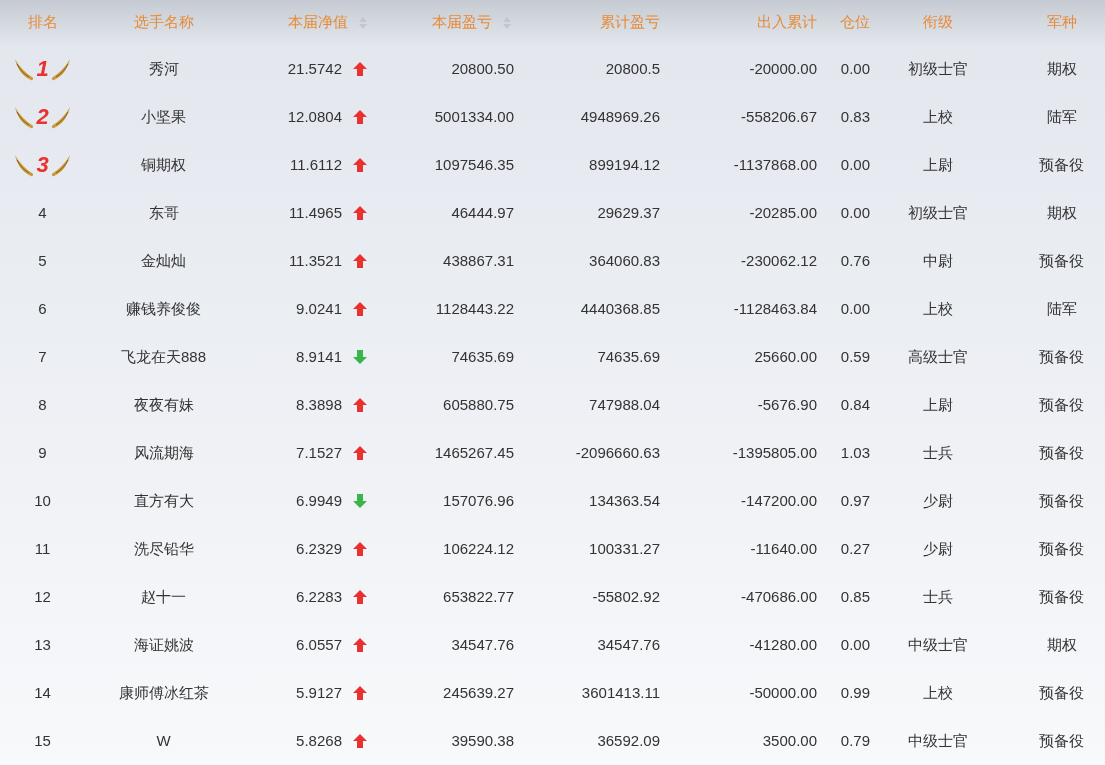  Describe the element at coordinates (163, 260) in the screenshot. I see `player-name: 金灿灿` at that location.